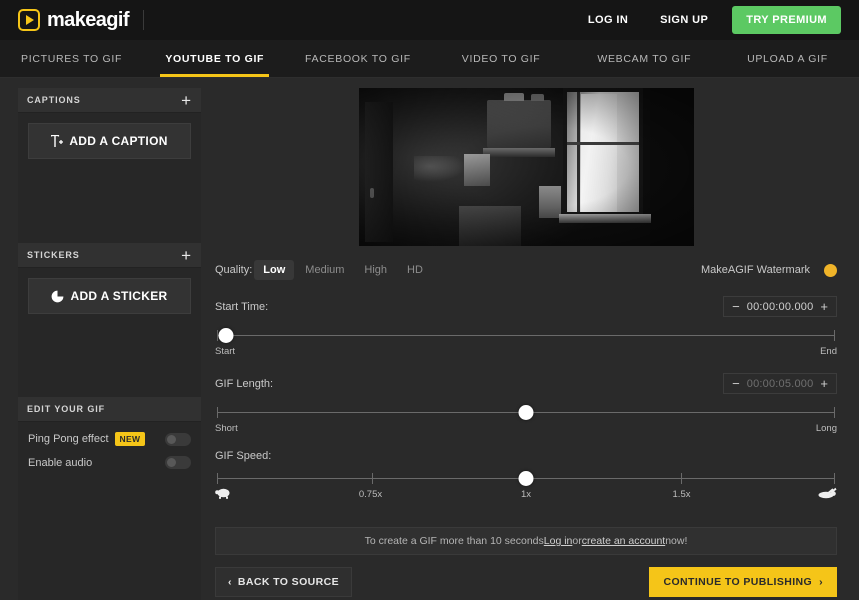  I want to click on quality-option-low: Low, so click(274, 270).